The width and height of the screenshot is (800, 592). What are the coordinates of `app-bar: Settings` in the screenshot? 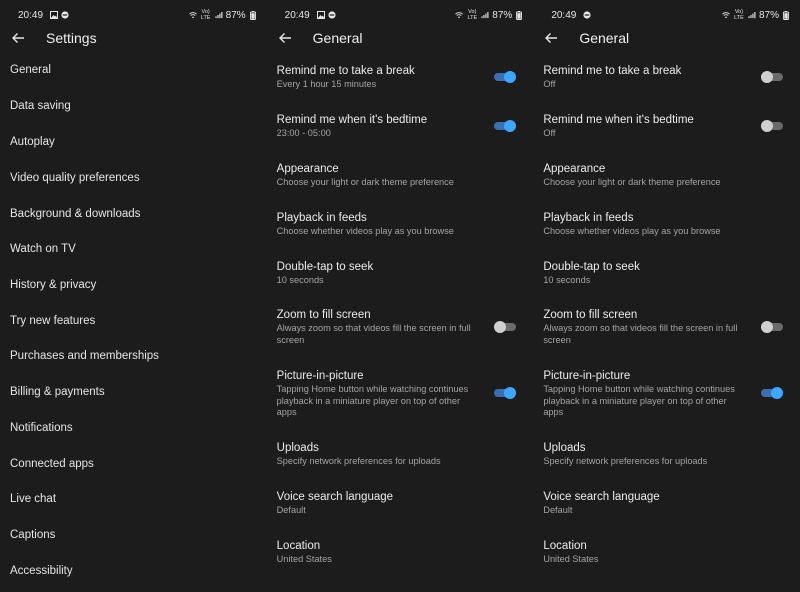 It's located at (133, 38).